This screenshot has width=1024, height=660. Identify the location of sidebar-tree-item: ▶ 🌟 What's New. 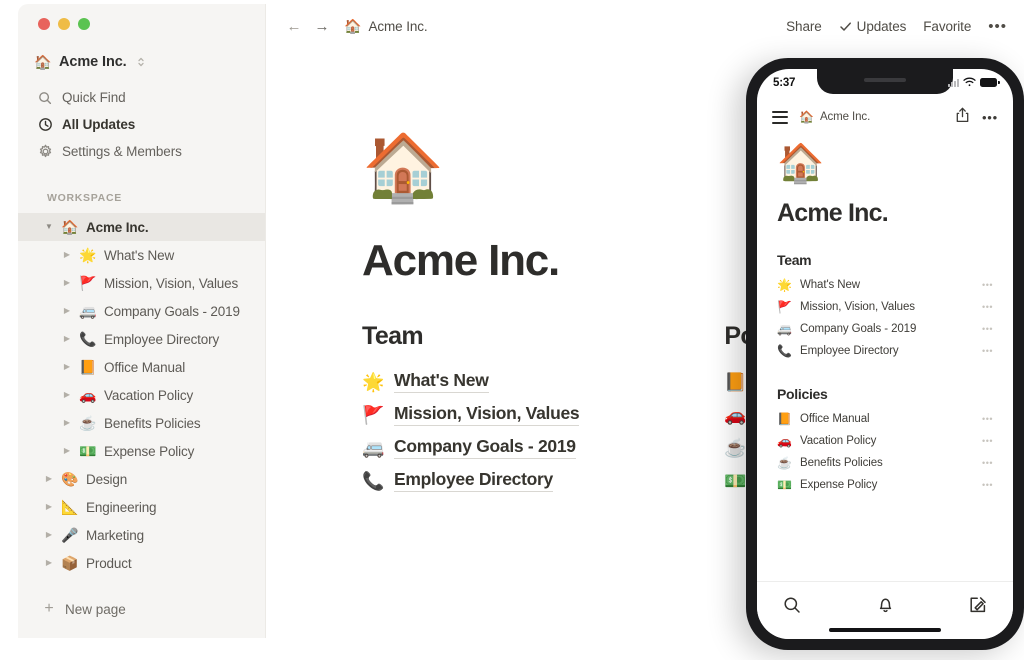
(141, 255).